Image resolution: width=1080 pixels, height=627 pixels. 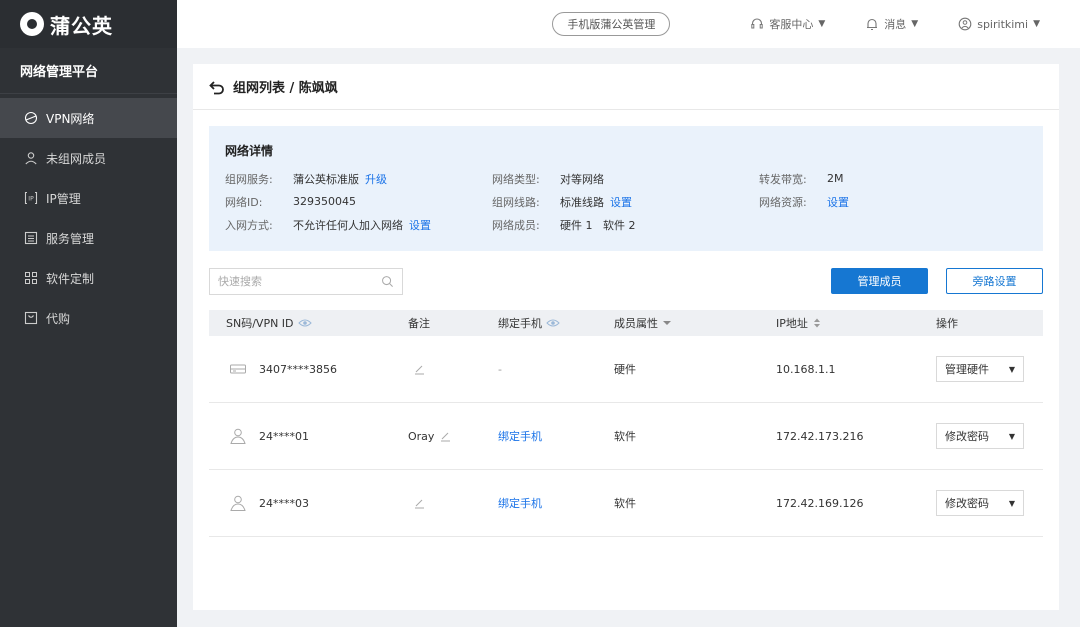 I want to click on cell-id: 24****01, so click(x=308, y=436).